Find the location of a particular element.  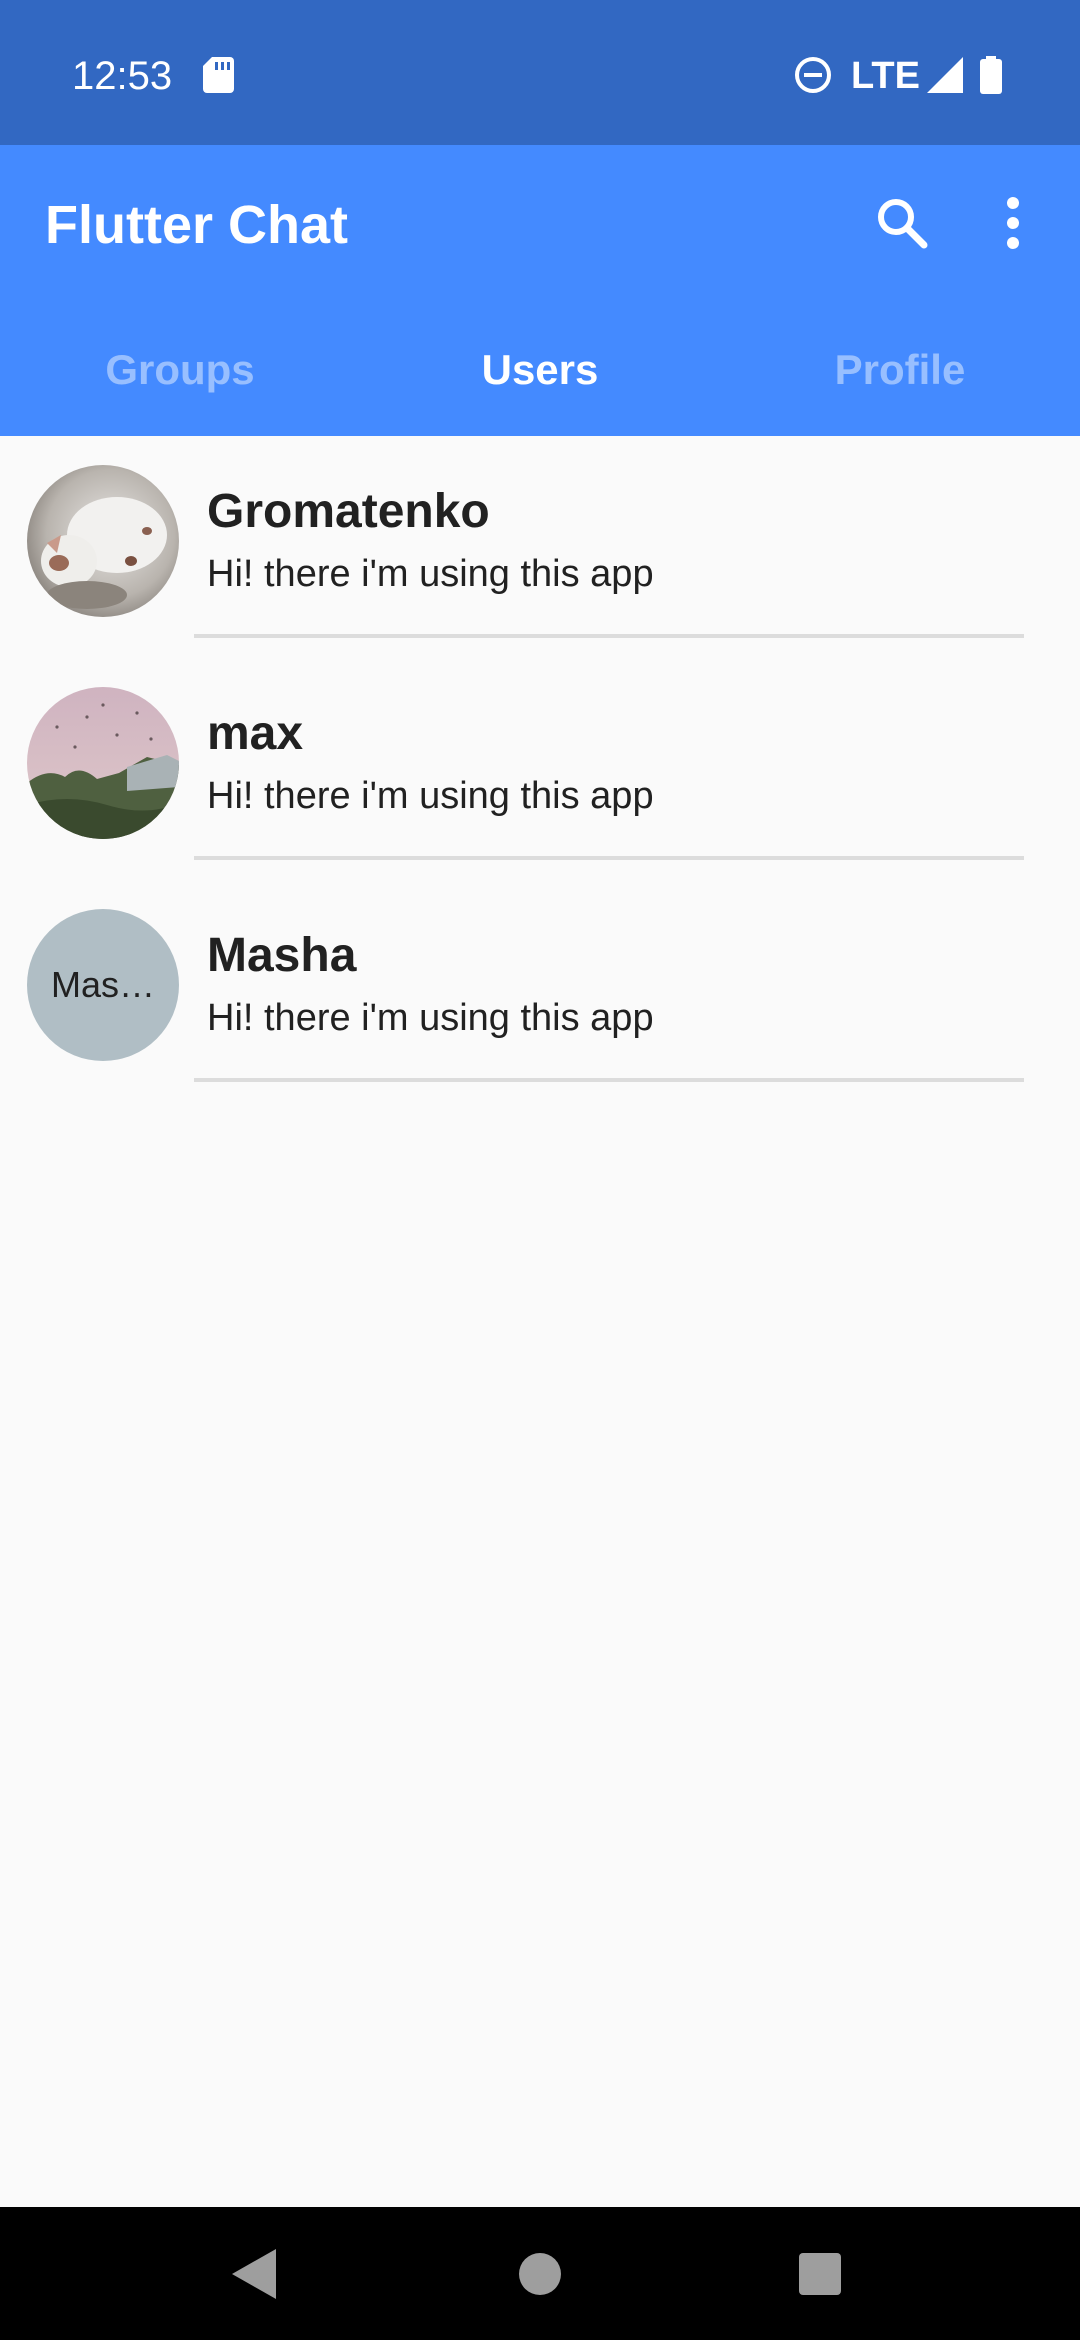

back-icon is located at coordinates (254, 2274).